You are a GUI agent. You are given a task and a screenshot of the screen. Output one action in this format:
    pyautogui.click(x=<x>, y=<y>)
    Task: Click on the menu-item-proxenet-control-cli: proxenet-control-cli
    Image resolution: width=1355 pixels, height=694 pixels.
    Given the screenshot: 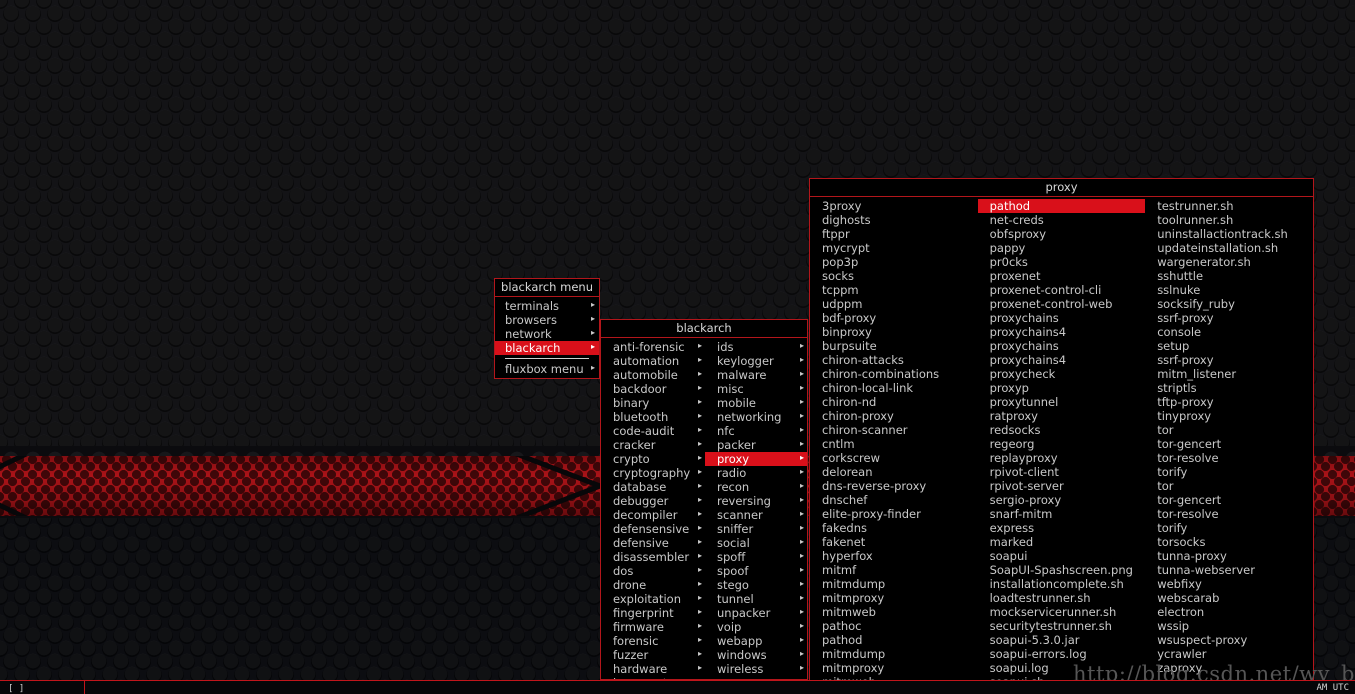 What is the action you would take?
    pyautogui.click(x=1062, y=290)
    